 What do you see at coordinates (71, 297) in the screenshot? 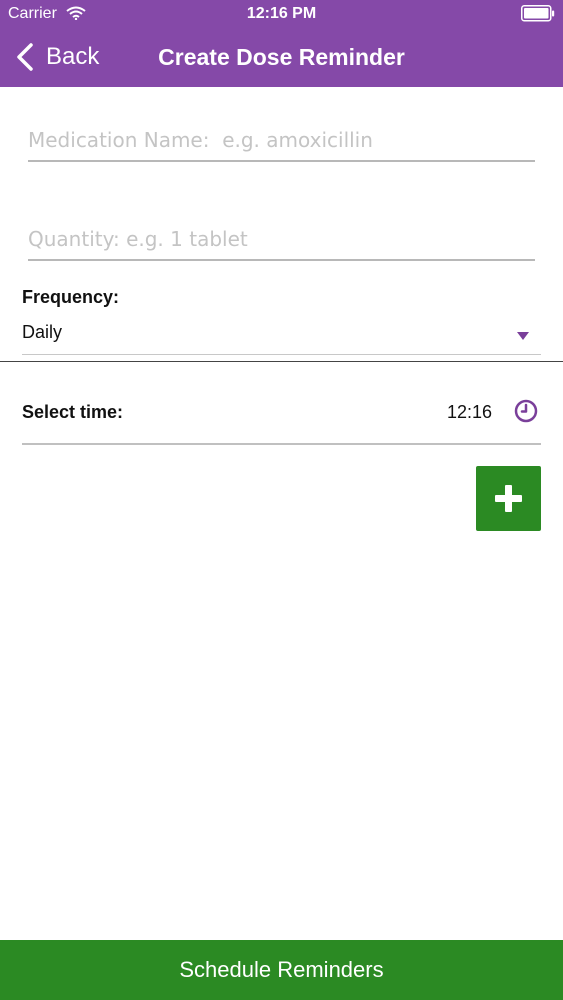
I see `frequency-label: Frequency:` at bounding box center [71, 297].